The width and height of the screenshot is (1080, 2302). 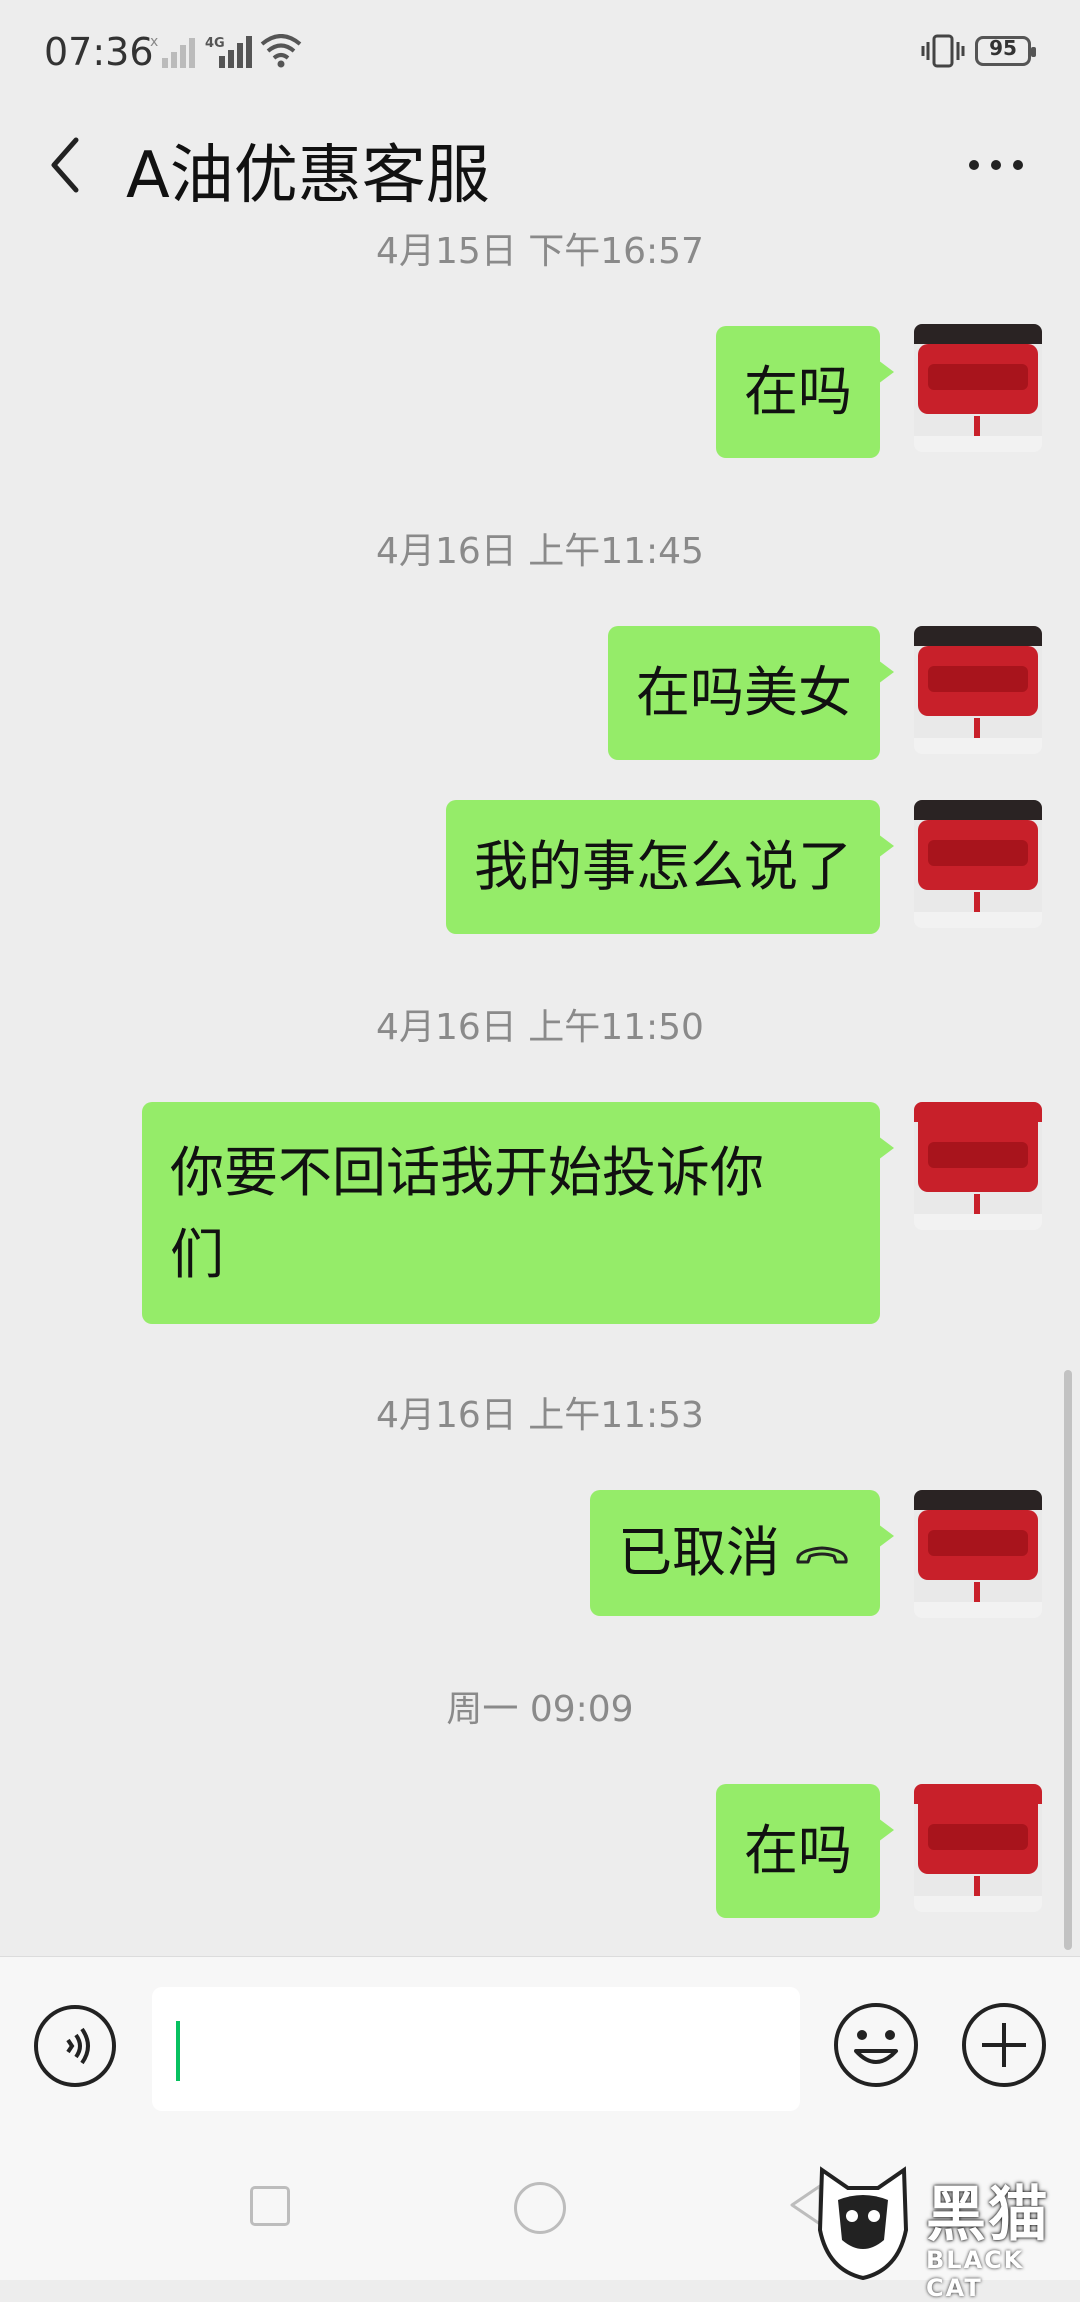 I want to click on message-bubble: 我的事怎么说了, so click(x=670, y=867).